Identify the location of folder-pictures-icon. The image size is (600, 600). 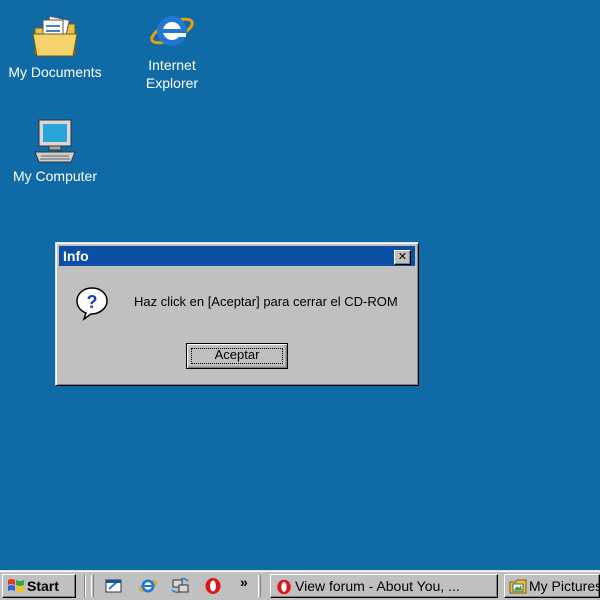
(518, 586).